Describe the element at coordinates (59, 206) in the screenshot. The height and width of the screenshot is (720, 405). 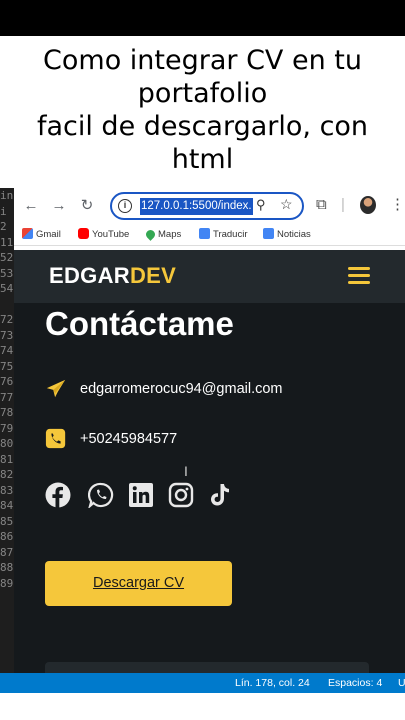
I see `forward-arrow-icon: →` at that location.